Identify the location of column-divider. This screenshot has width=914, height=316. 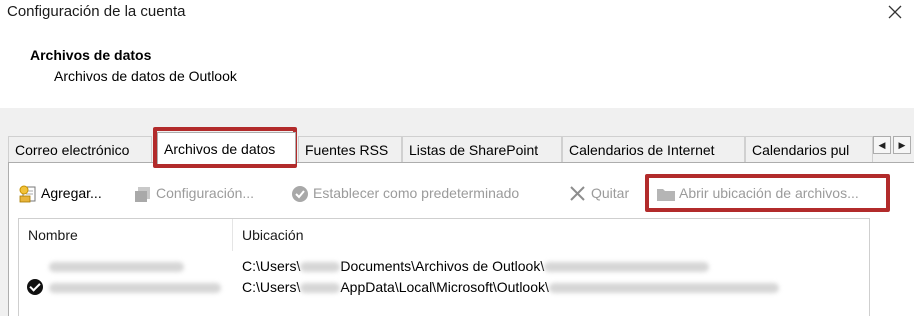
(232, 235).